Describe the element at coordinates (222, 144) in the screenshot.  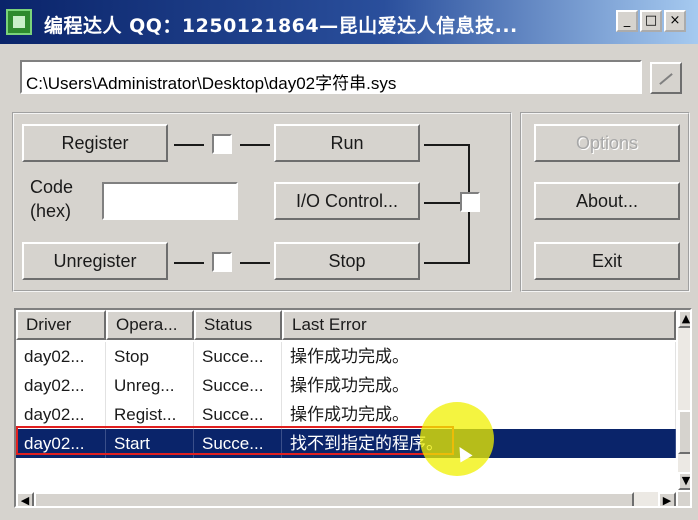
I see `register-checkbox` at that location.